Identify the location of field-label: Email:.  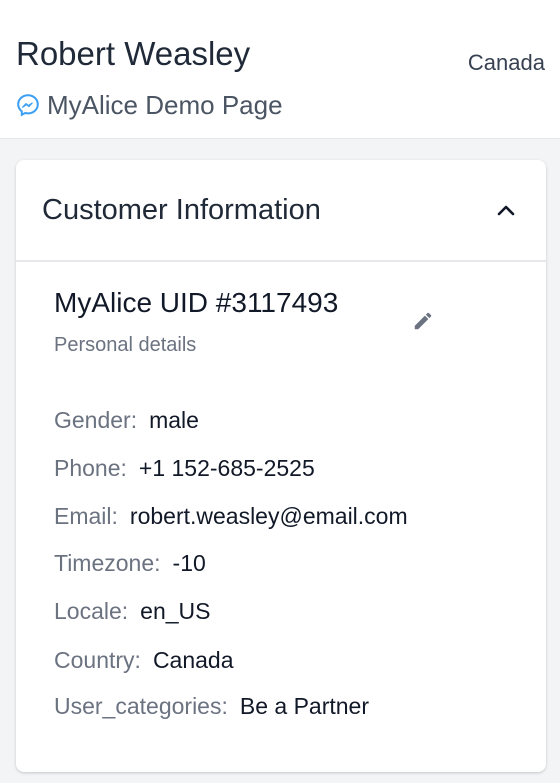
(86, 516).